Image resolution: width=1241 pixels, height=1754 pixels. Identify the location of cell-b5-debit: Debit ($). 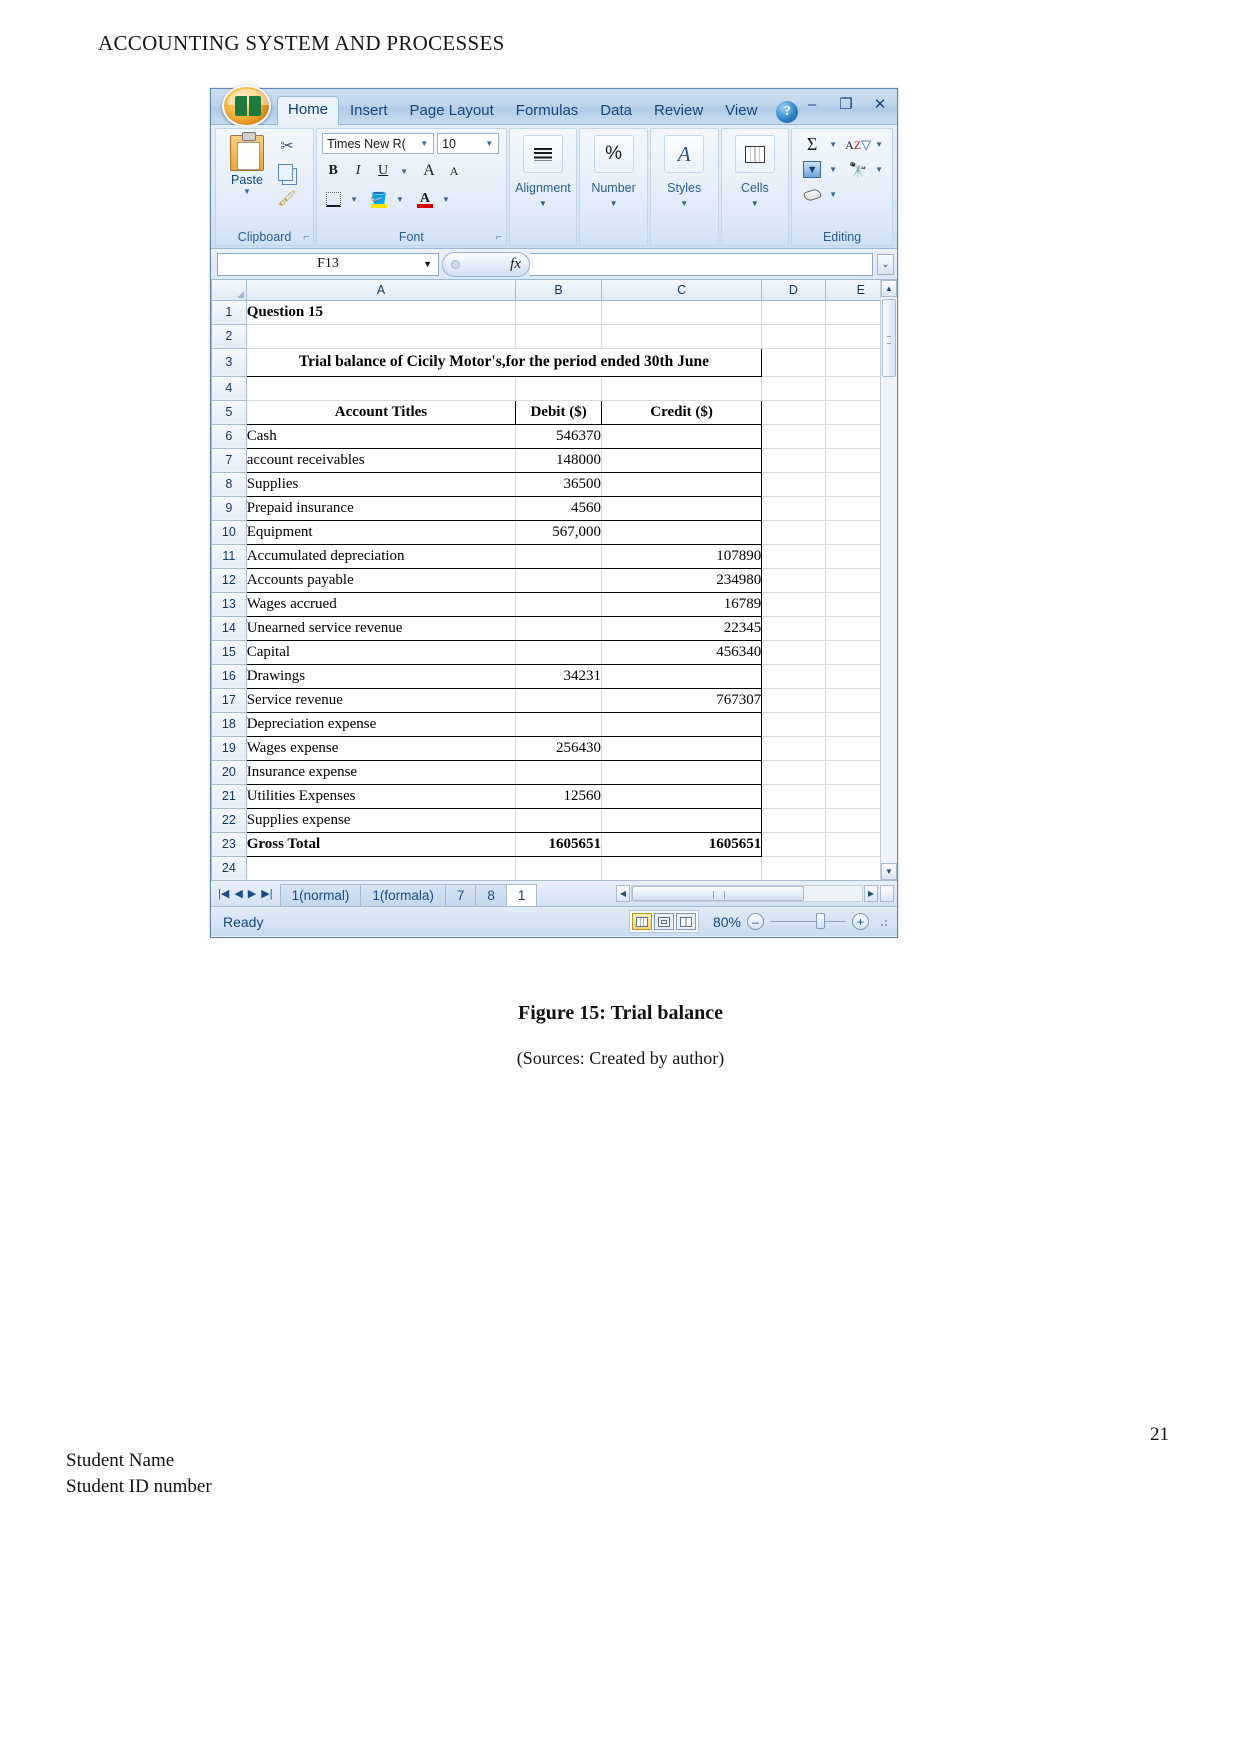
(558, 412).